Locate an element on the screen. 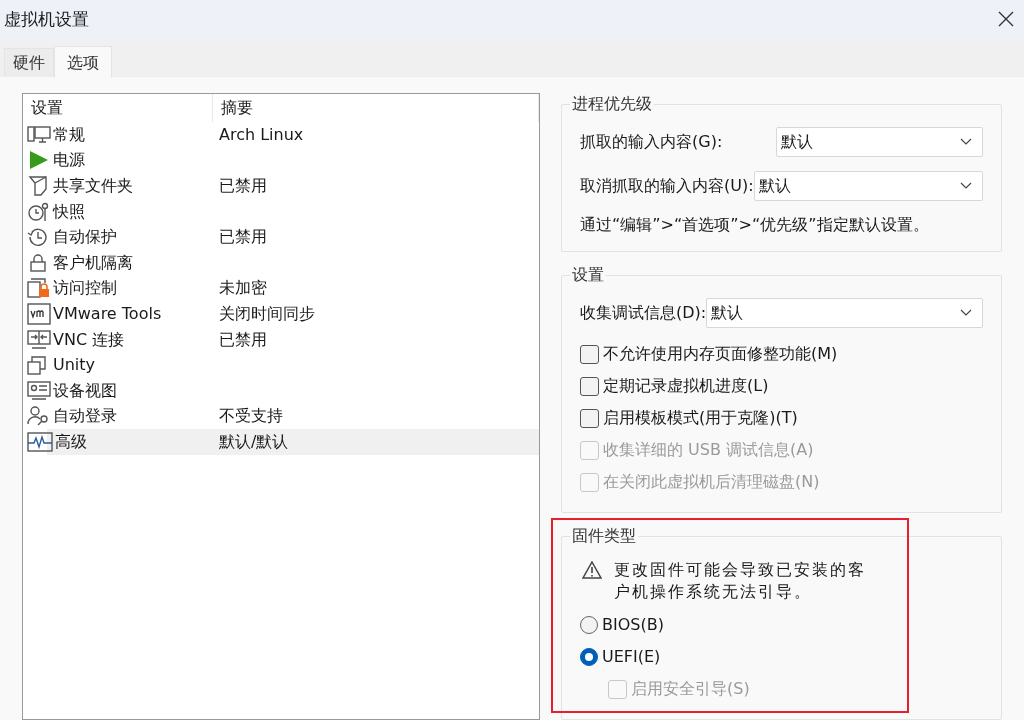 The width and height of the screenshot is (1024, 720). setting-name: 高级 is located at coordinates (71, 441).